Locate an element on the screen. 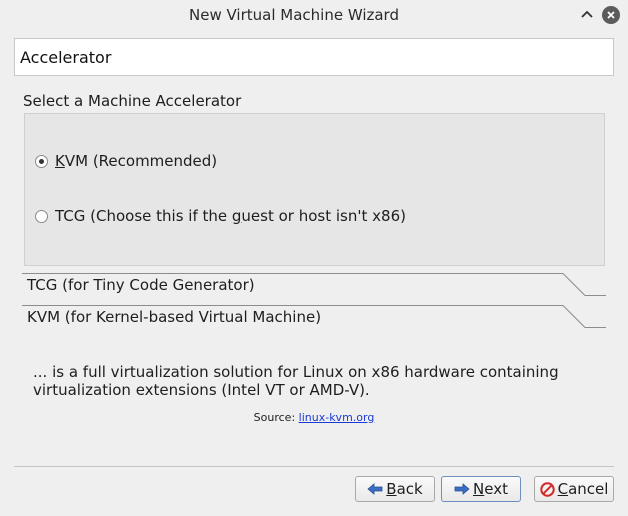  cancel-icon is located at coordinates (547, 489).